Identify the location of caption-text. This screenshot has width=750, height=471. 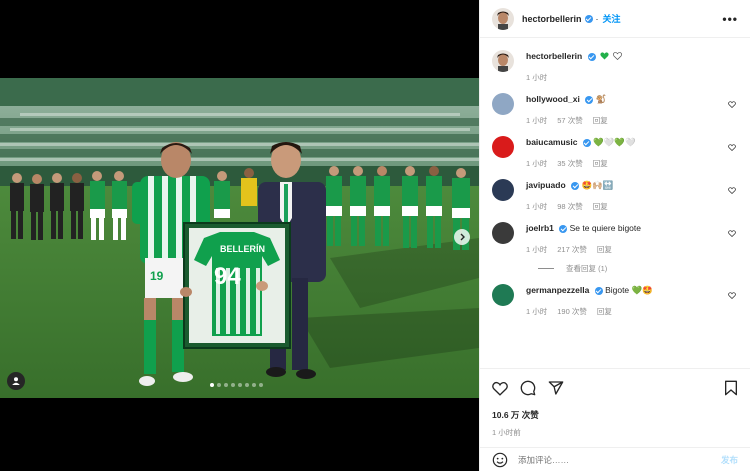
(610, 56).